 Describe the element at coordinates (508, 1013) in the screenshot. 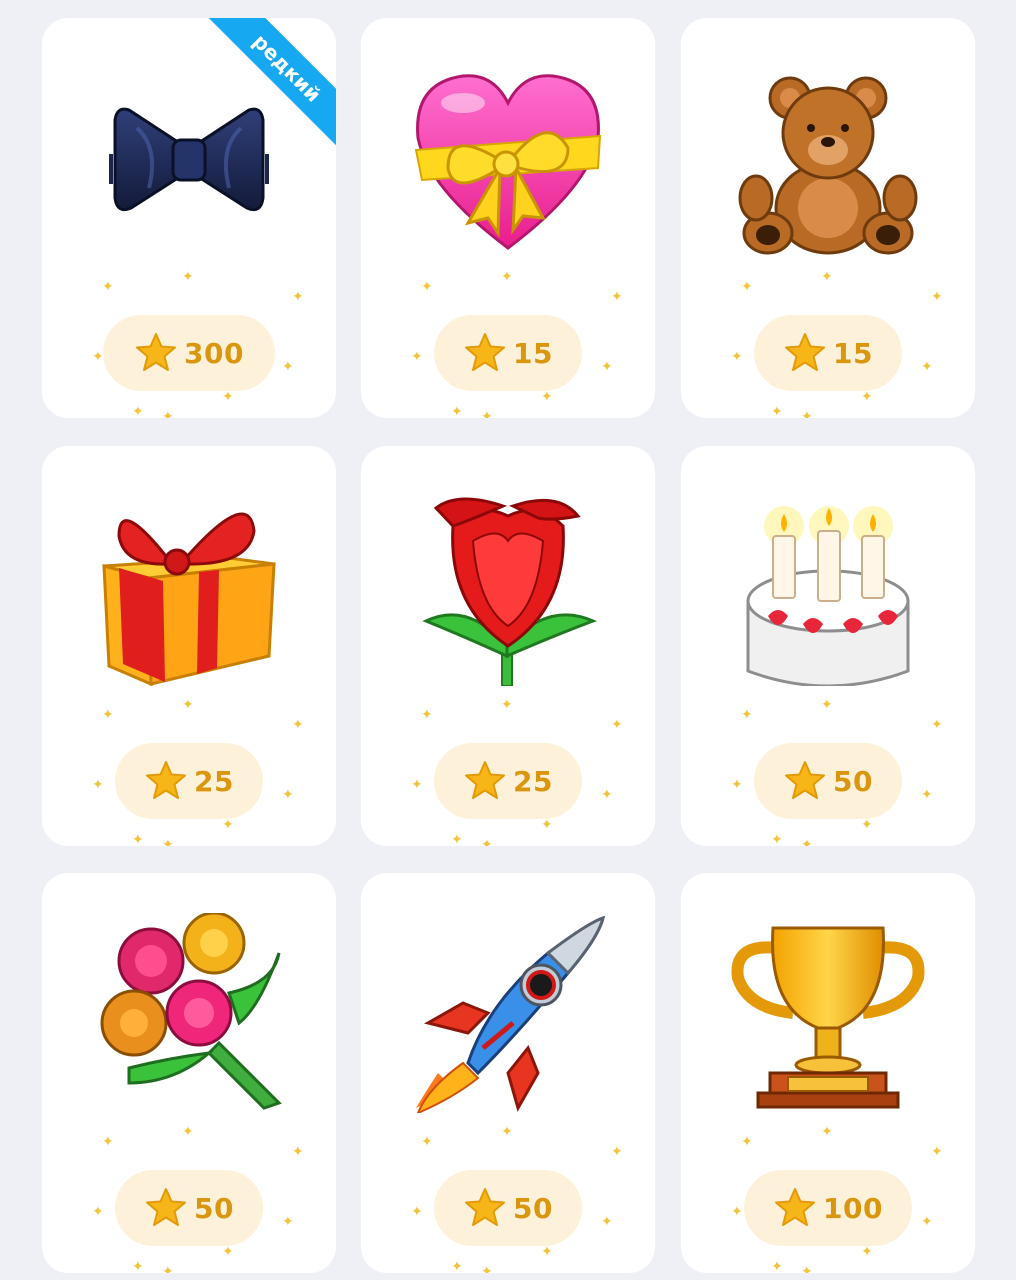

I see `rocket-icon` at that location.